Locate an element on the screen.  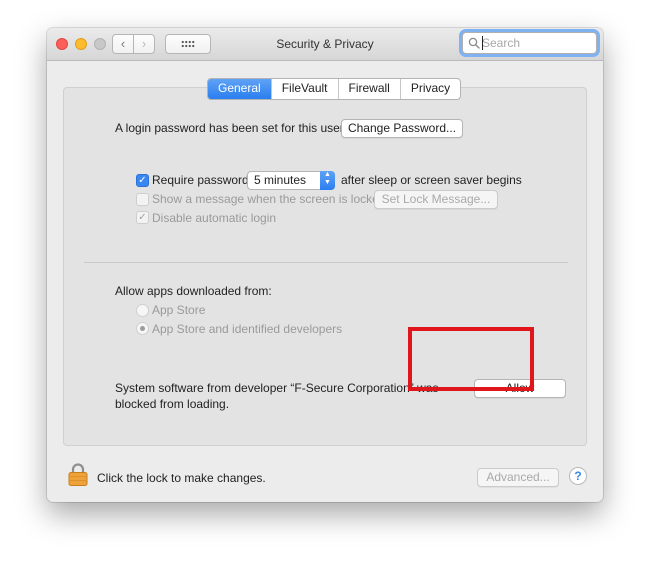
allow-highlight-box is located at coordinates (471, 359).